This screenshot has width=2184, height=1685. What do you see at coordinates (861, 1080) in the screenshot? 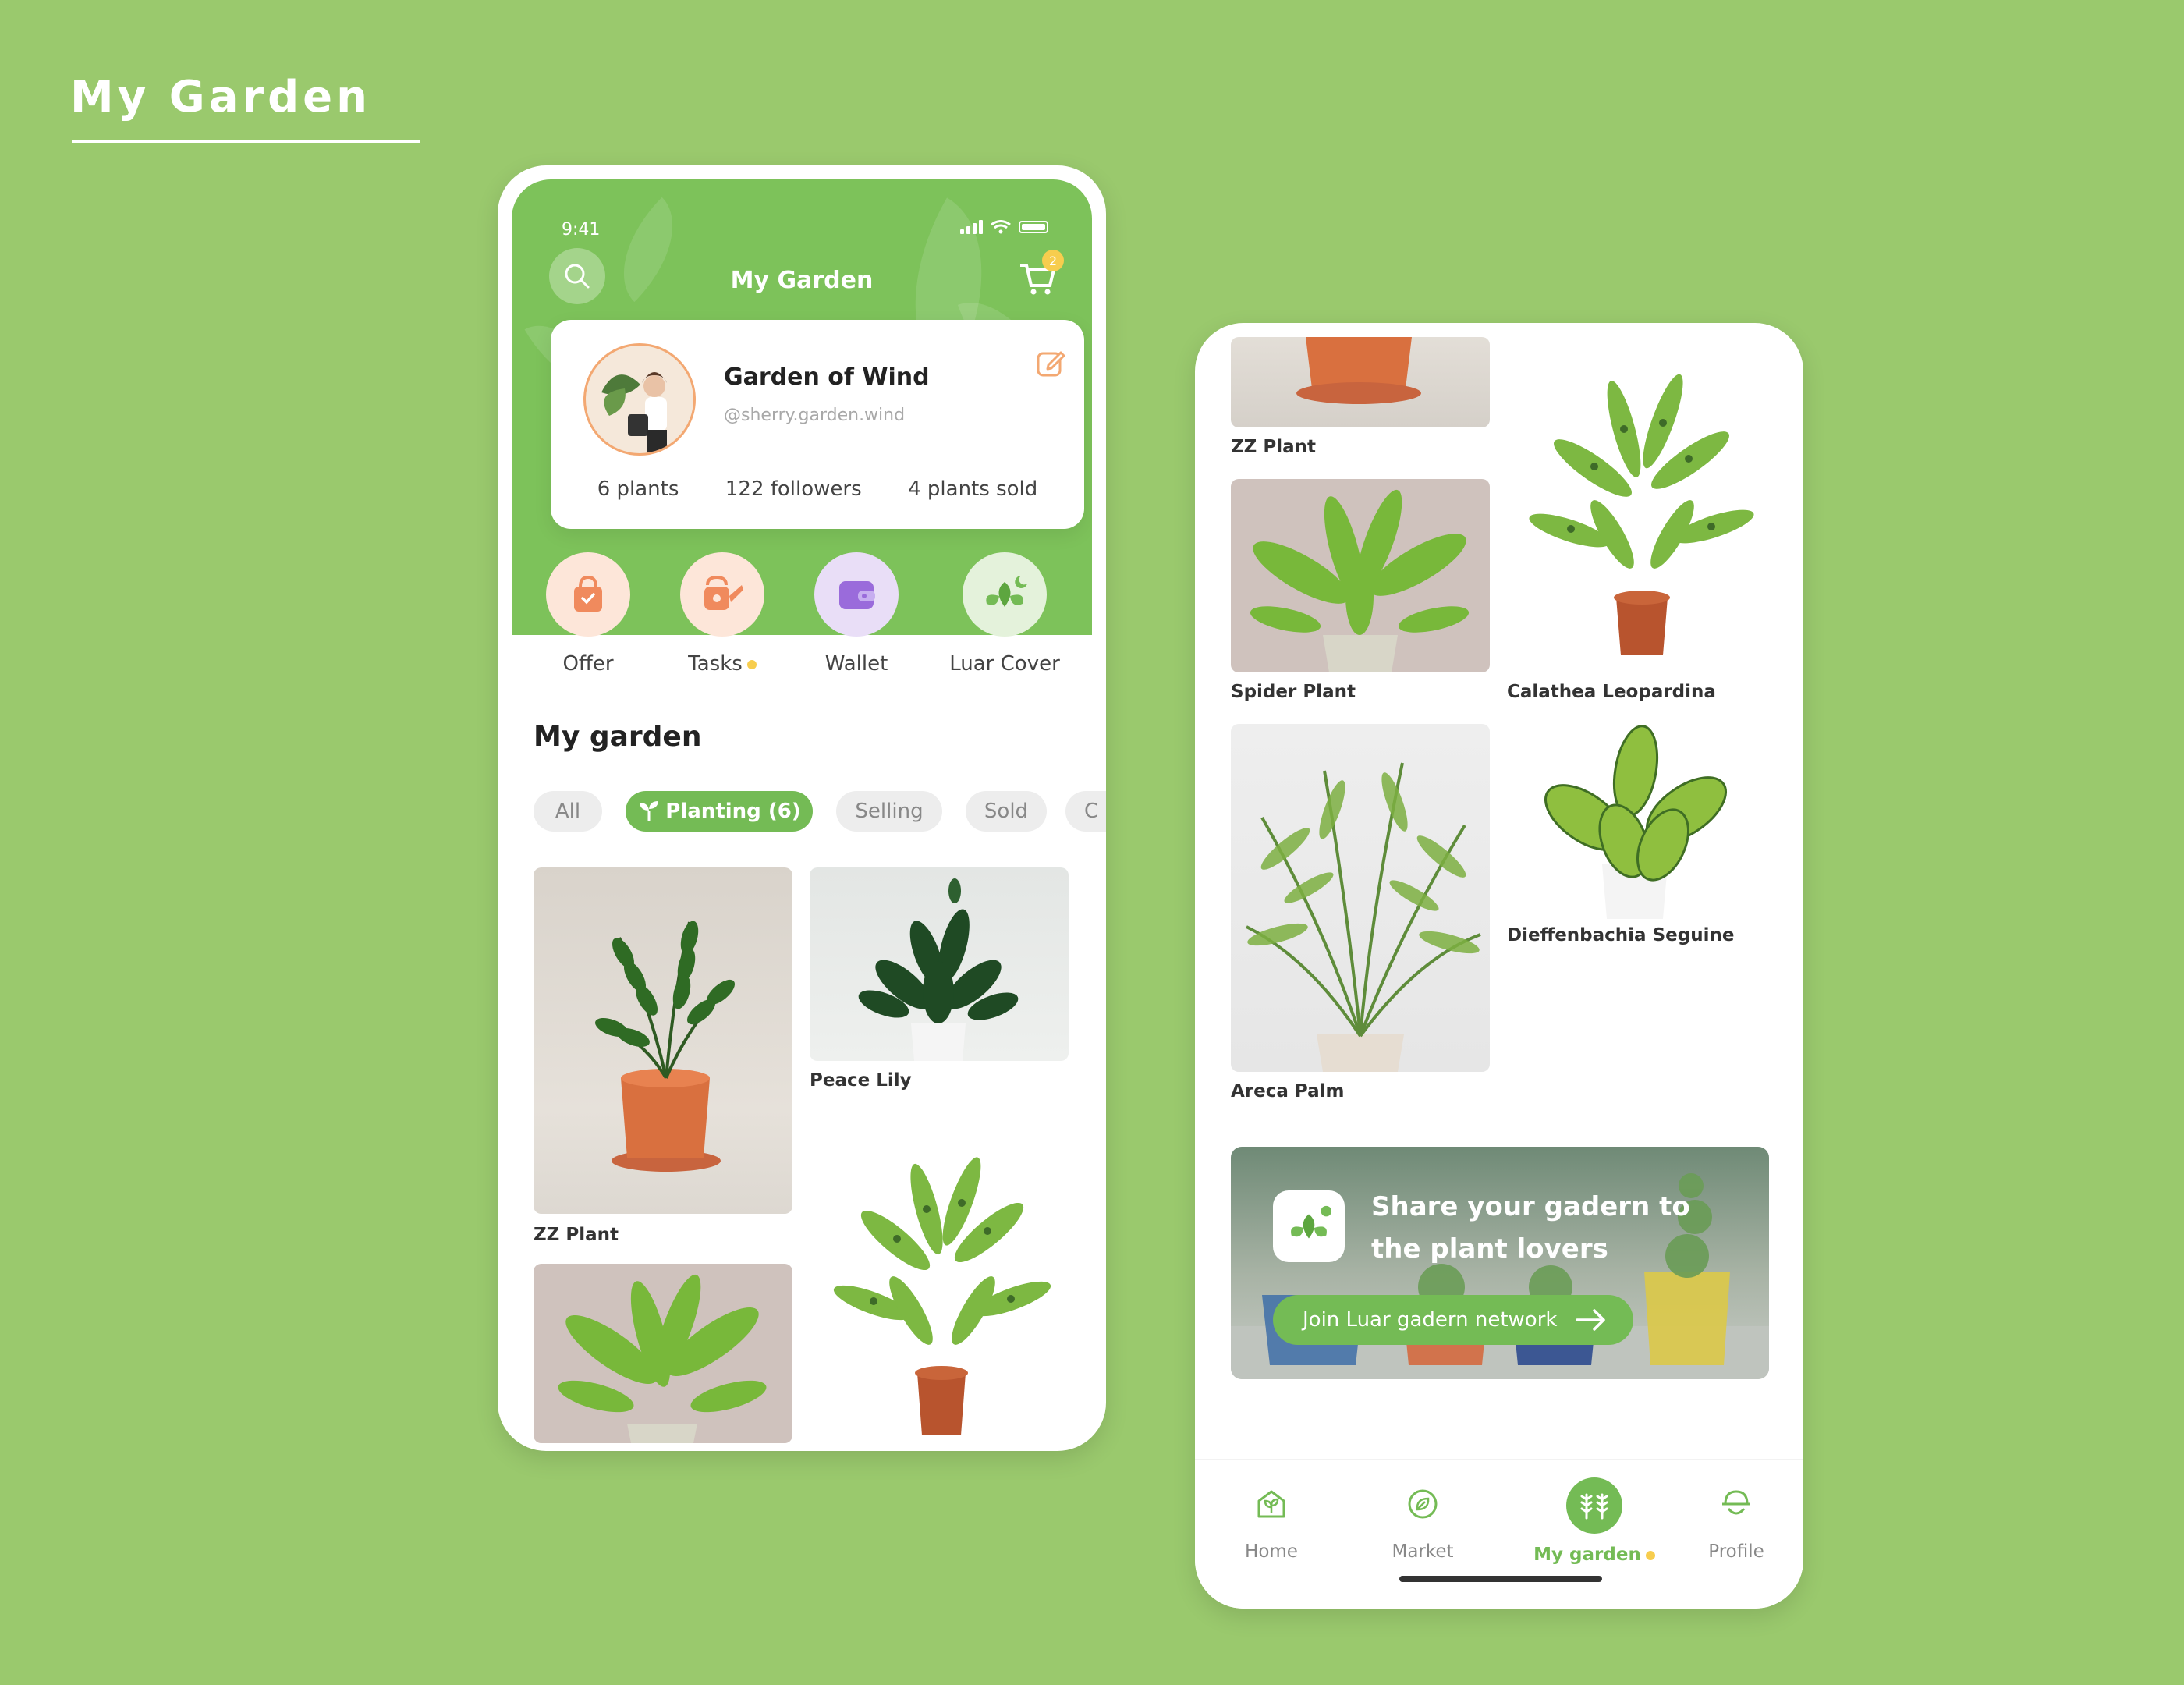
I see `plant-name-peace-lily: Peace Lily` at bounding box center [861, 1080].